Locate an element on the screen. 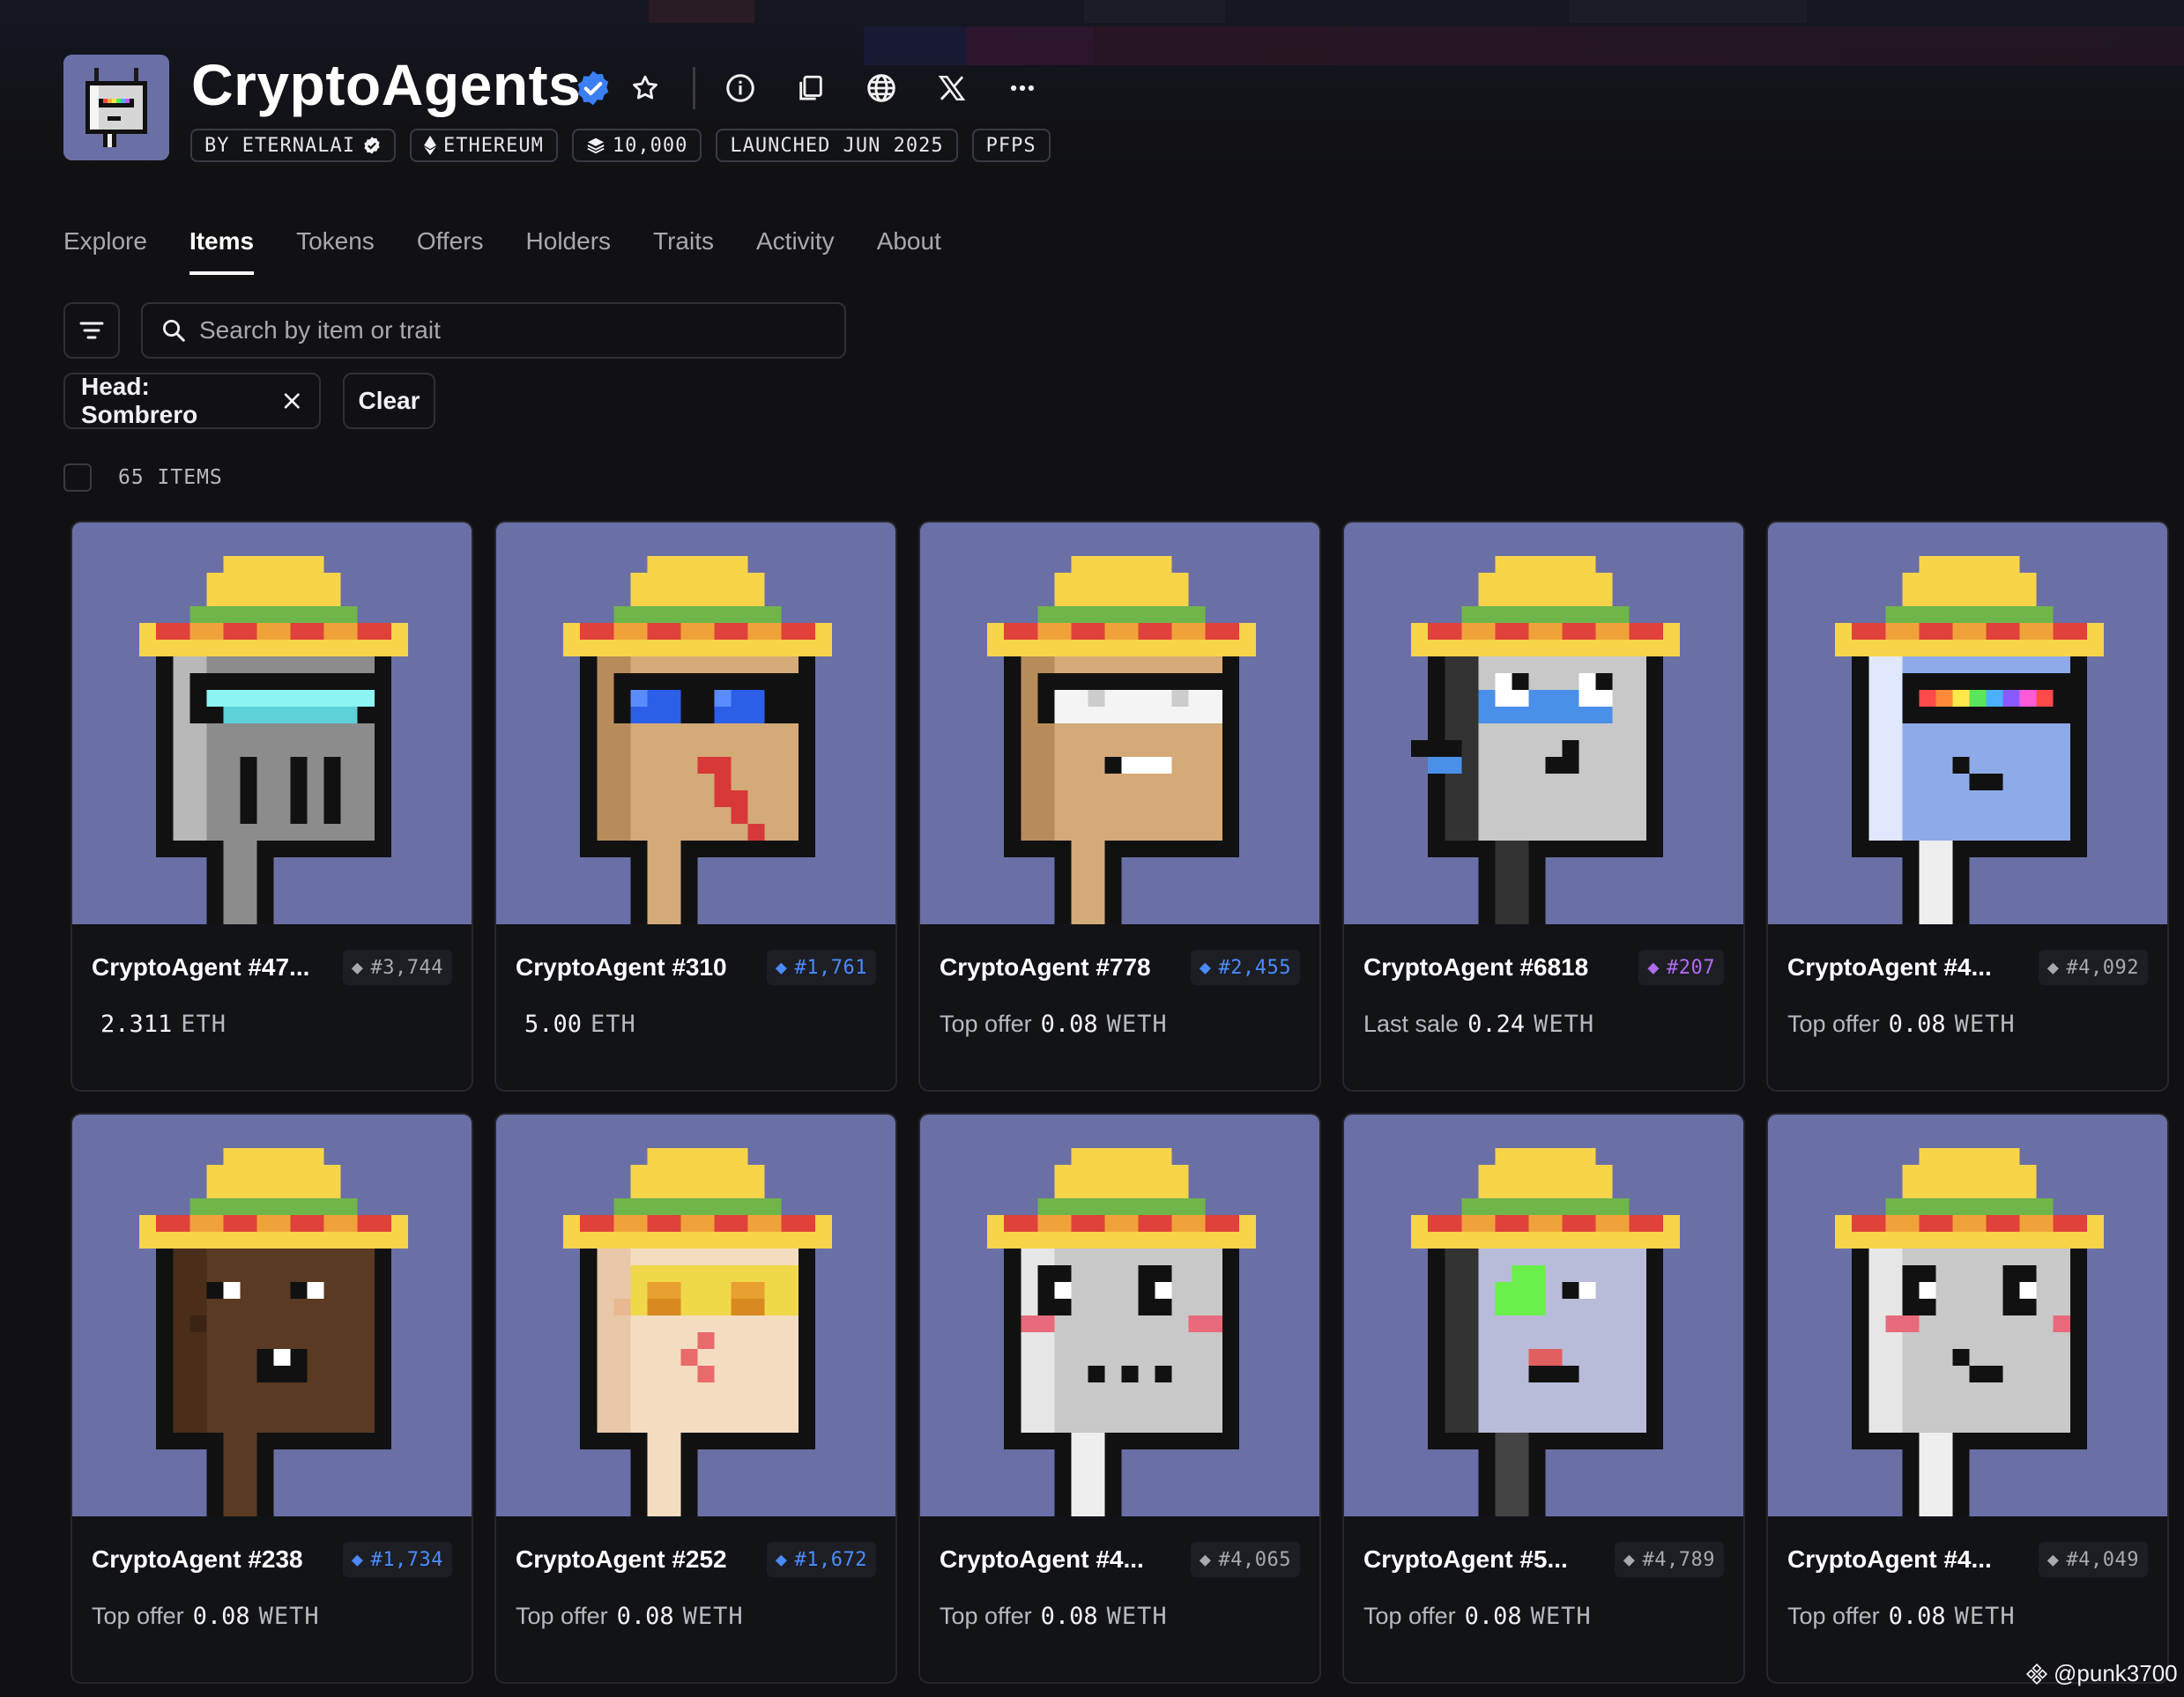 This screenshot has width=2184, height=1697. price-value: 5.00 is located at coordinates (553, 1024).